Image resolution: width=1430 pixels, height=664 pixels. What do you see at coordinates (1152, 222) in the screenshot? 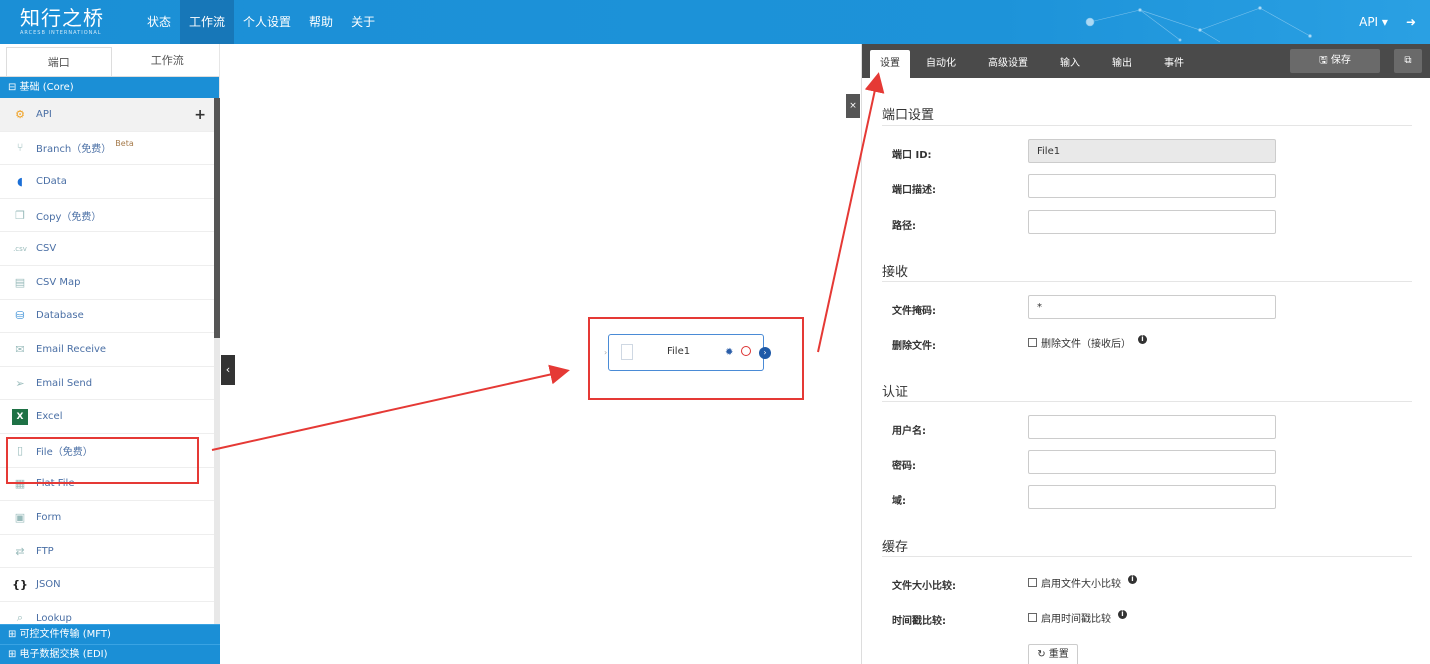
I see `path-field` at bounding box center [1152, 222].